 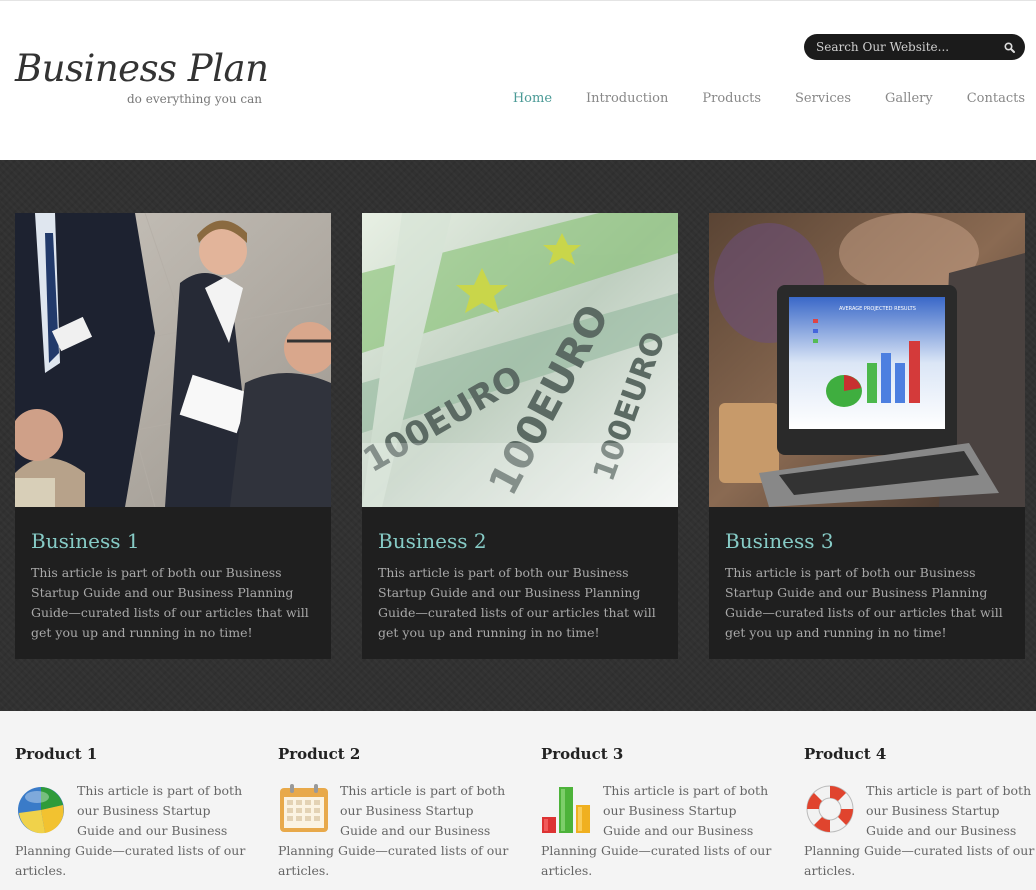 I want to click on laptop-chart-photo: AVERAGE PROJECTED RESULTS, so click(x=867, y=360).